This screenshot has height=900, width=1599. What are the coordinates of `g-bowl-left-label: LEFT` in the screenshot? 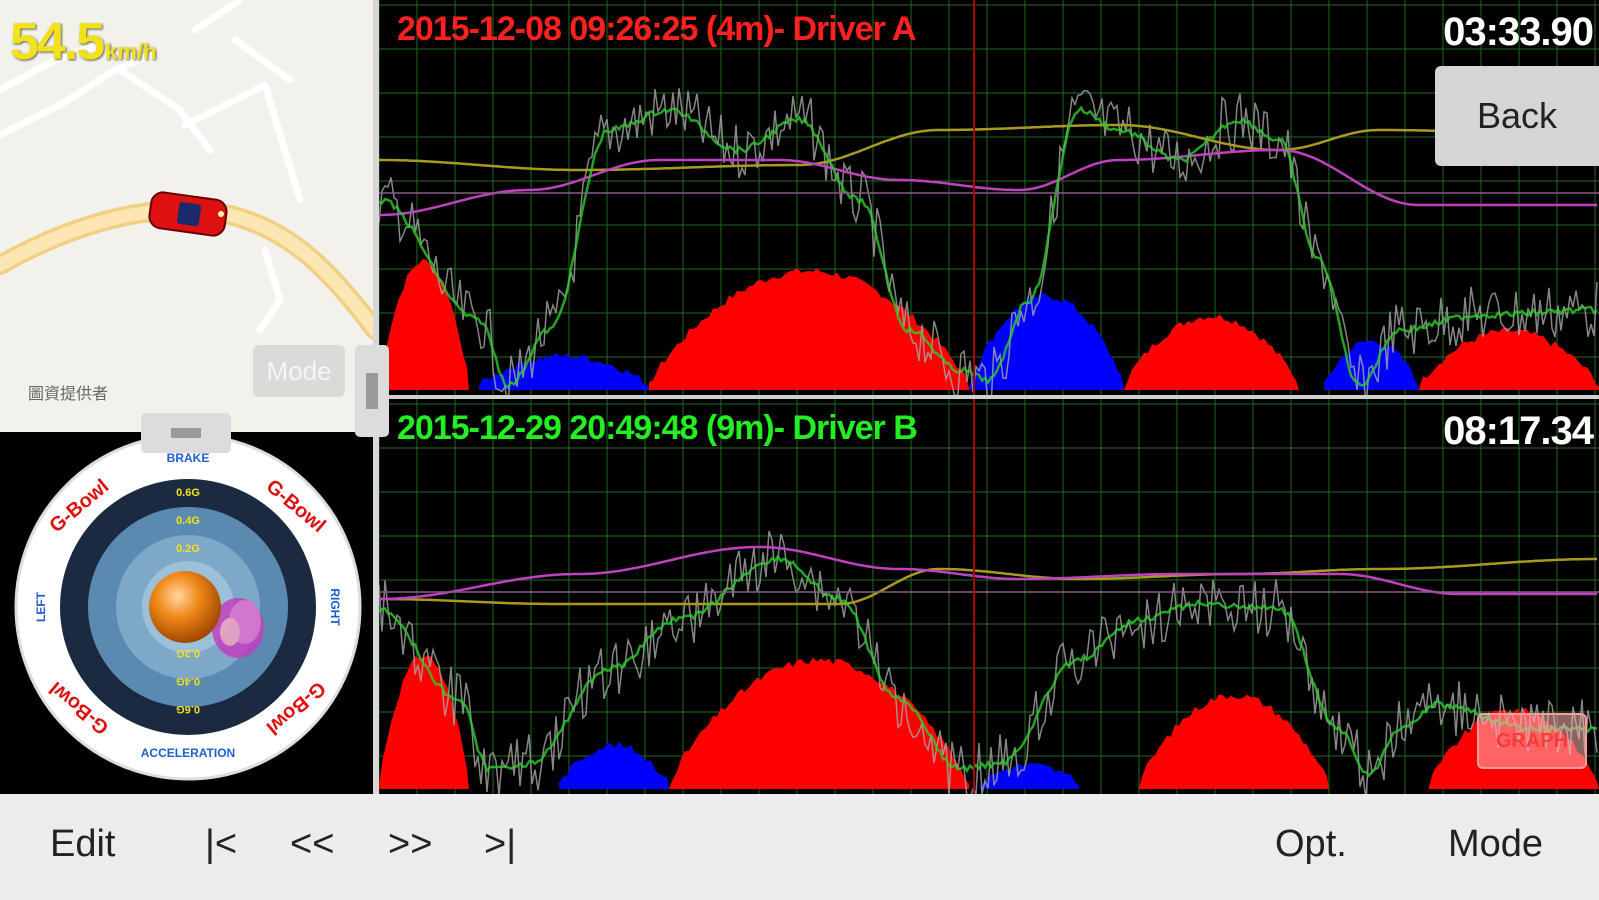 It's located at (41, 606).